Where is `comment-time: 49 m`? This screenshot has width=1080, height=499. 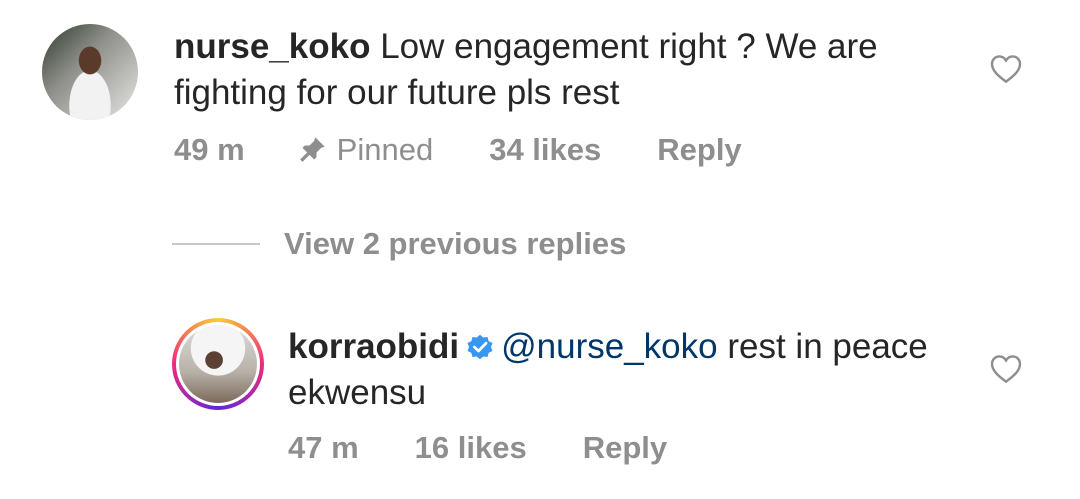 comment-time: 49 m is located at coordinates (209, 149).